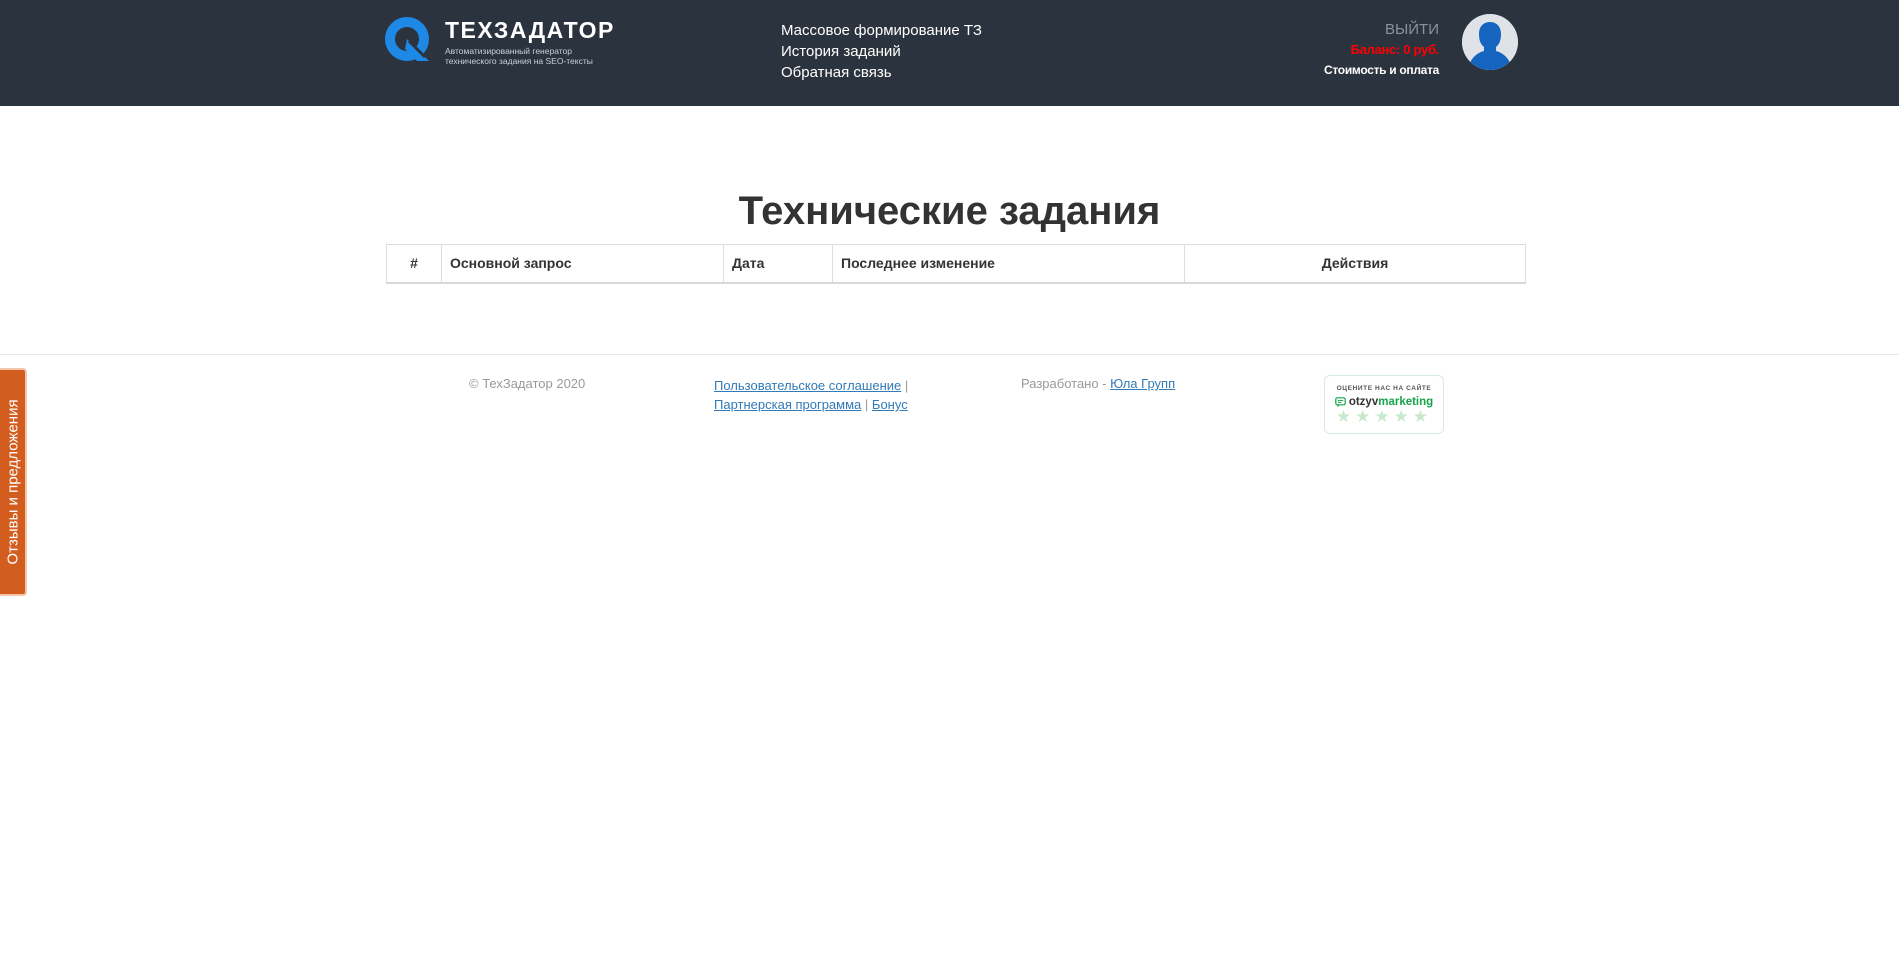  I want to click on developer-credit: Разработано - Юла Групп, so click(1098, 383).